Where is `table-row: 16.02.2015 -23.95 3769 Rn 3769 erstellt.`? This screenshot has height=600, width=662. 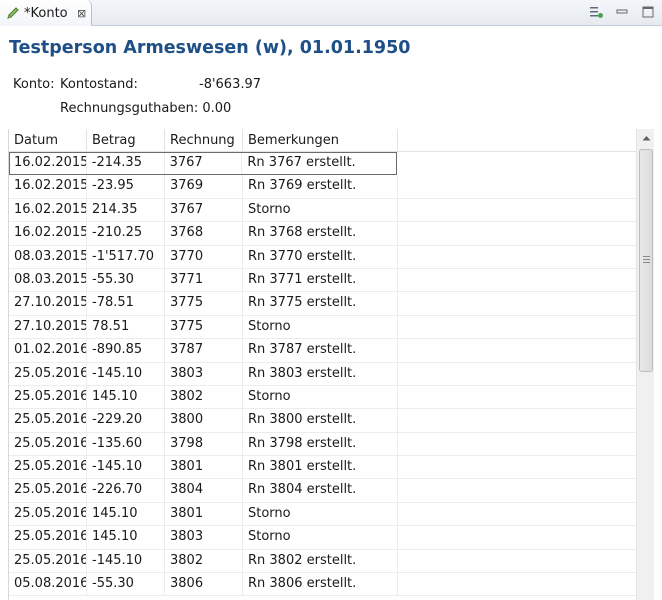
table-row: 16.02.2015 -23.95 3769 Rn 3769 erstellt. is located at coordinates (323, 187).